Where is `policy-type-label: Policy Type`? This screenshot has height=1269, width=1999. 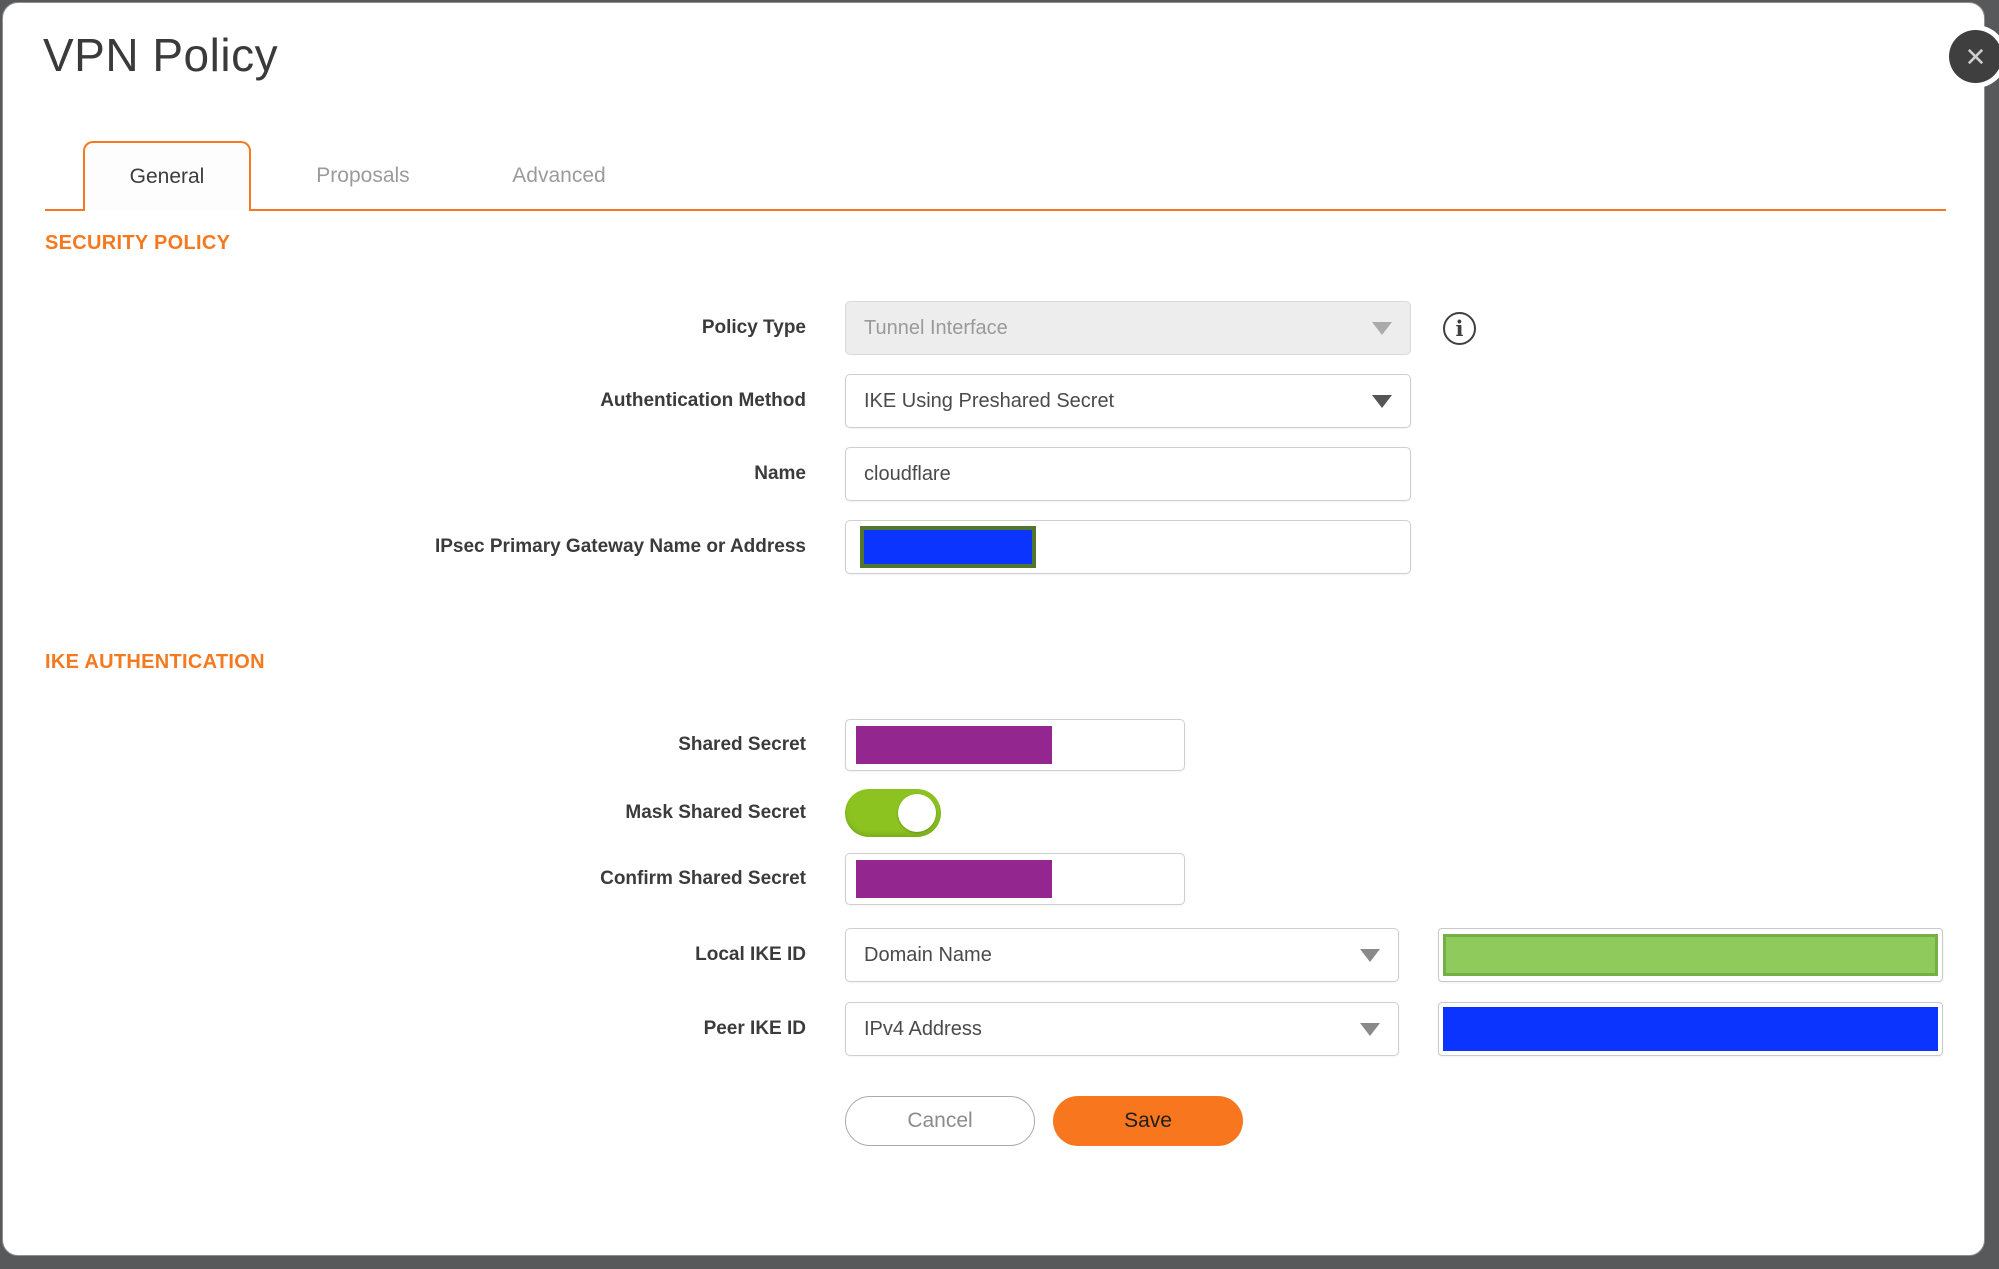 policy-type-label: Policy Type is located at coordinates (753, 327).